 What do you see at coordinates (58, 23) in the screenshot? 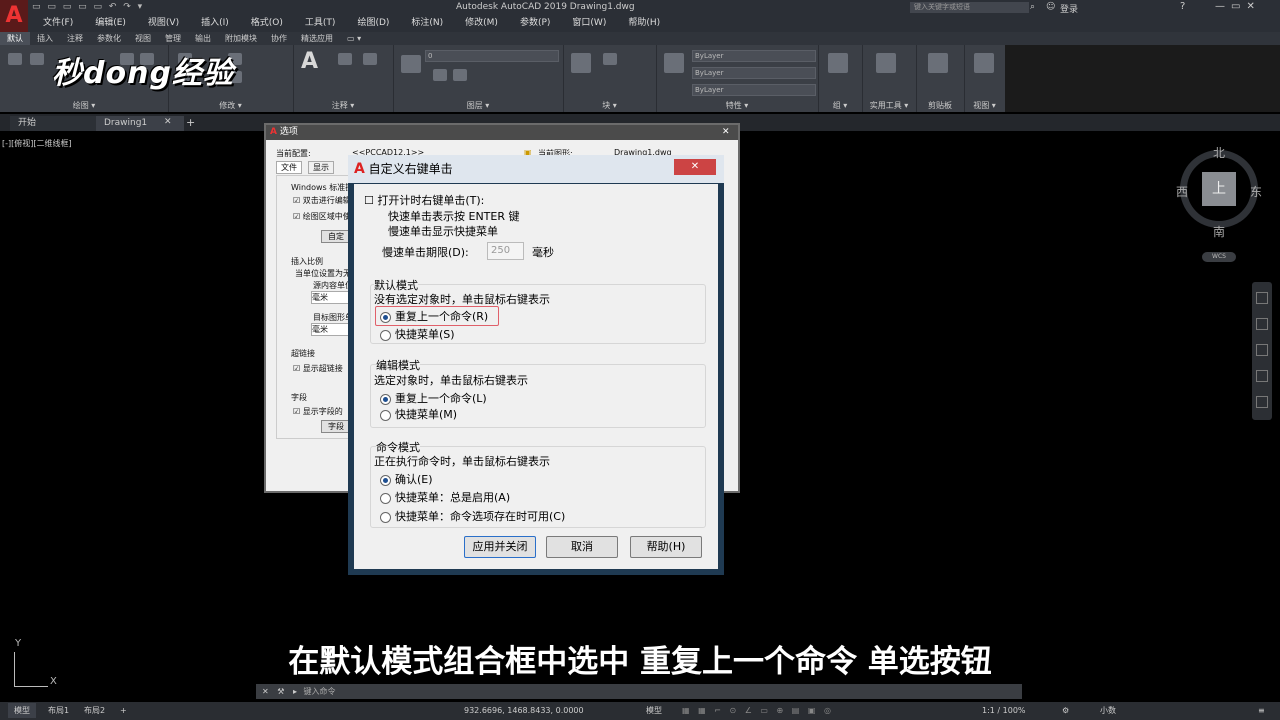
I see `menu-file: 文件(F)` at bounding box center [58, 23].